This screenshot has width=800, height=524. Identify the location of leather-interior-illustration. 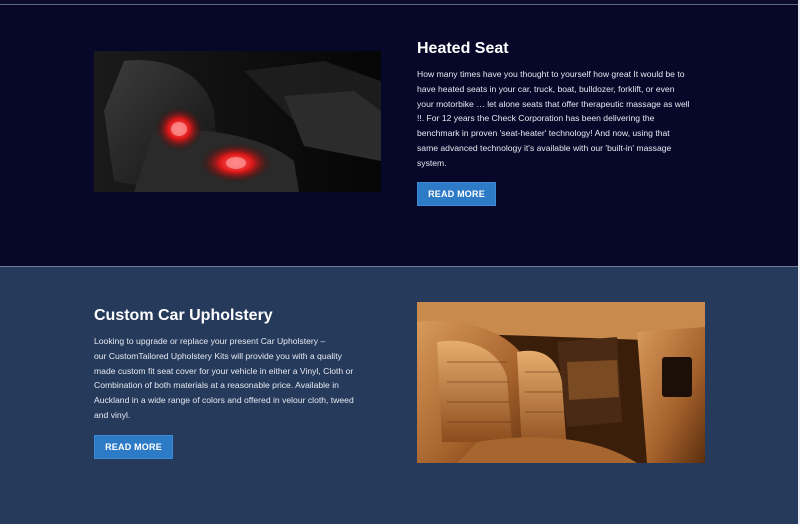
(561, 382).